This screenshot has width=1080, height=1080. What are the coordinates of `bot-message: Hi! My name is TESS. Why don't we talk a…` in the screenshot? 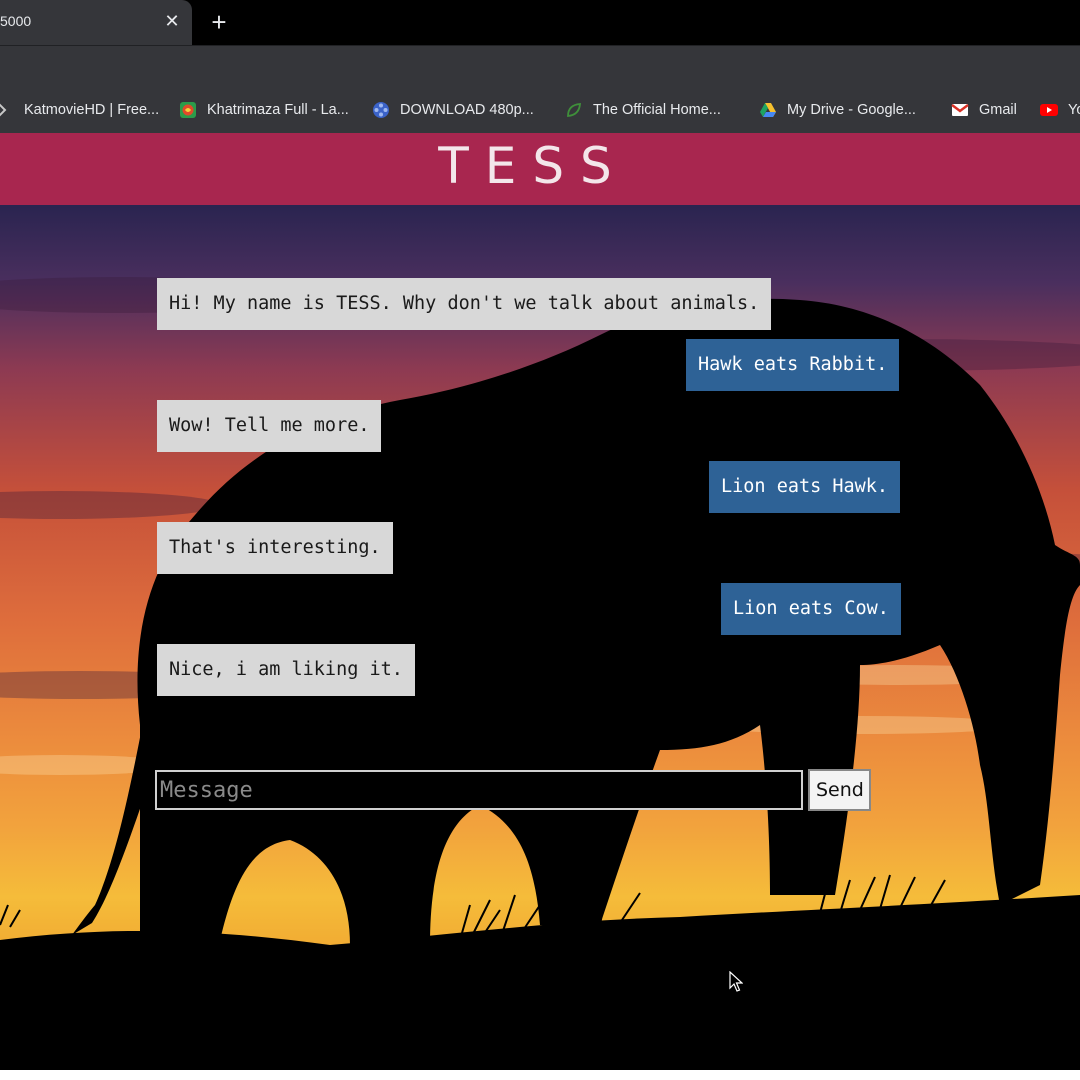 It's located at (464, 304).